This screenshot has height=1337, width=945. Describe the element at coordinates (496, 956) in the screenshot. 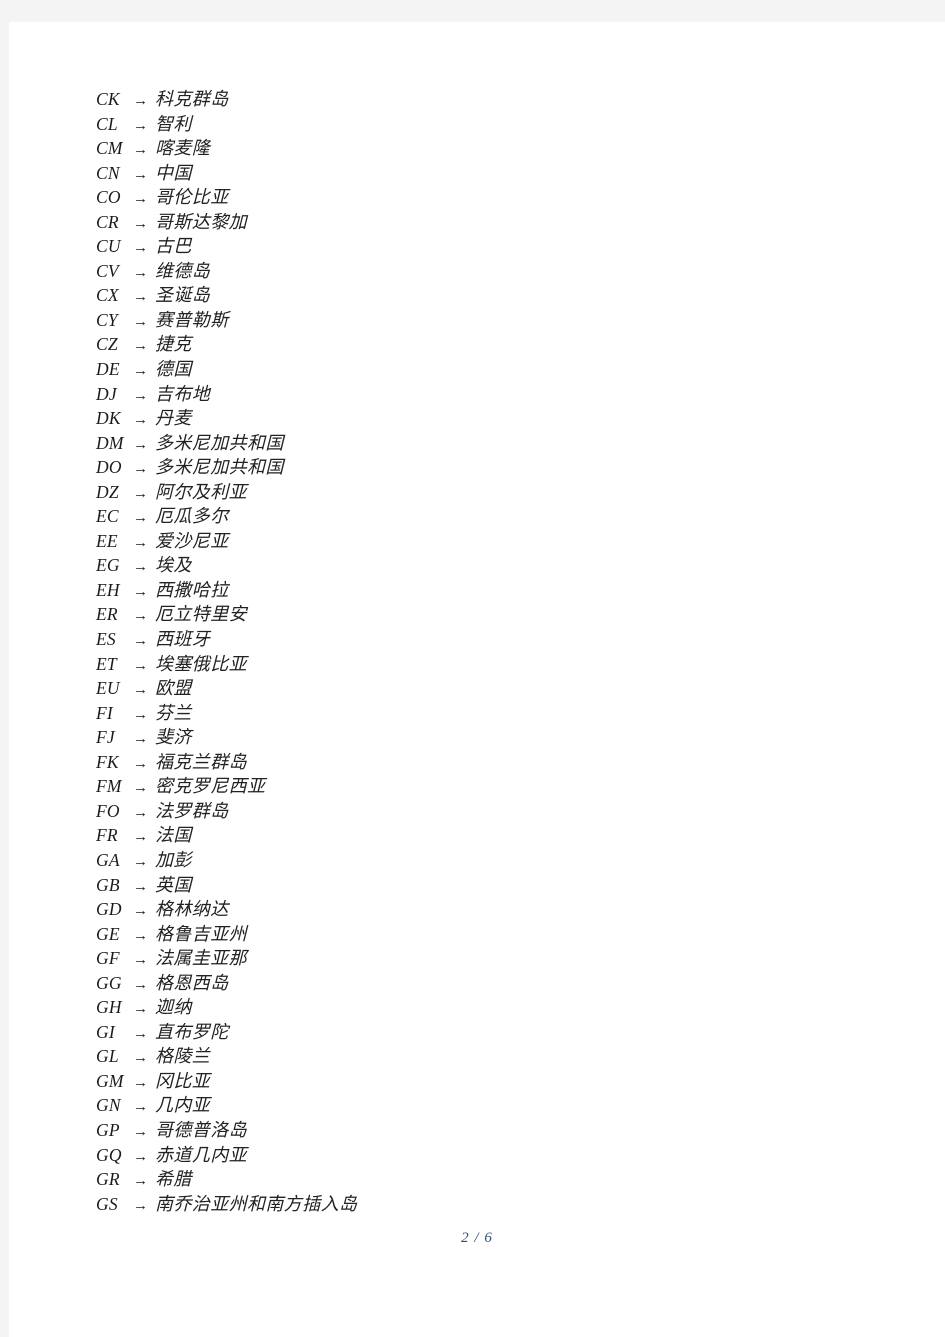

I see `country-code-row: GF → 法属圭亚那` at that location.